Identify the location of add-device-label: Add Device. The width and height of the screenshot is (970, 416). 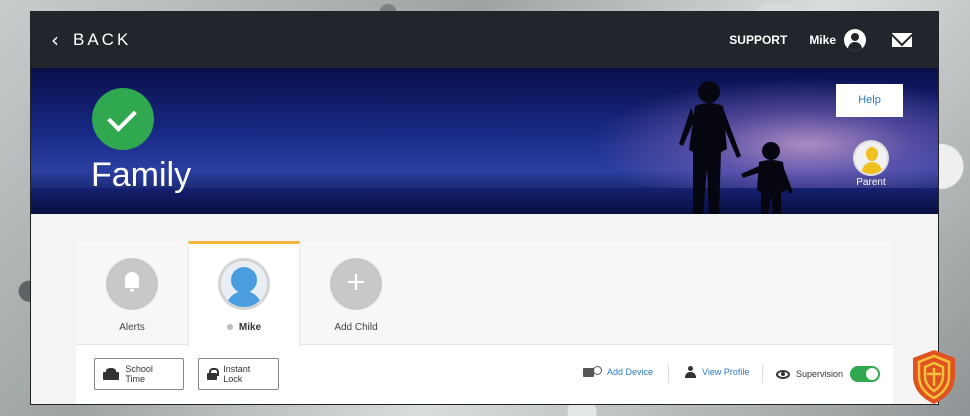
(630, 371).